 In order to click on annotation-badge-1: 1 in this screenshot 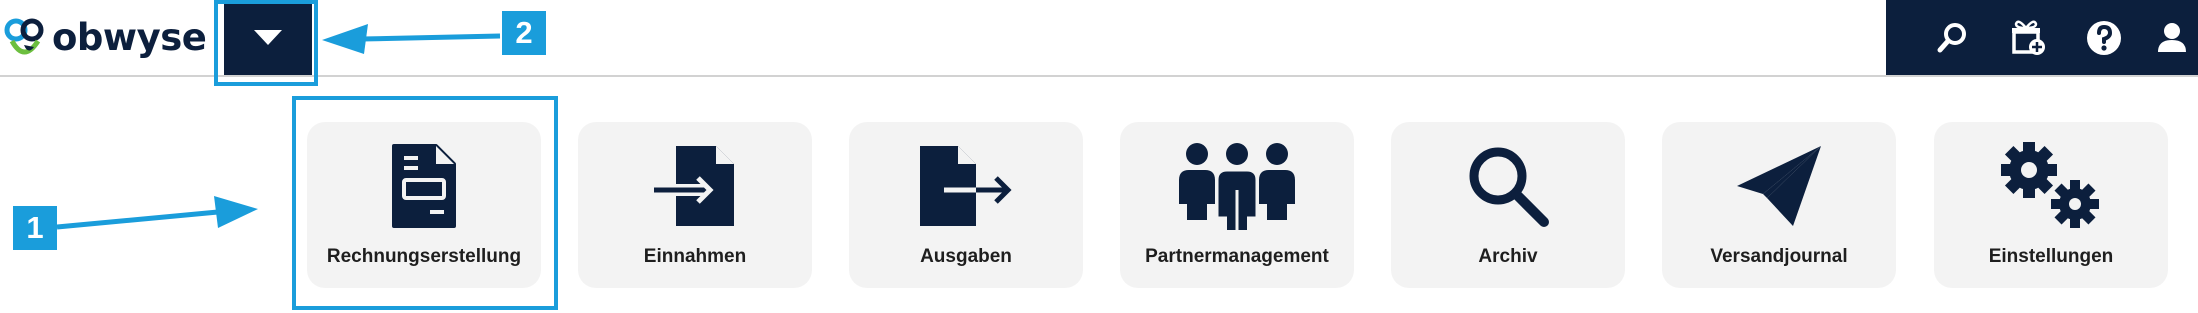, I will do `click(35, 228)`.